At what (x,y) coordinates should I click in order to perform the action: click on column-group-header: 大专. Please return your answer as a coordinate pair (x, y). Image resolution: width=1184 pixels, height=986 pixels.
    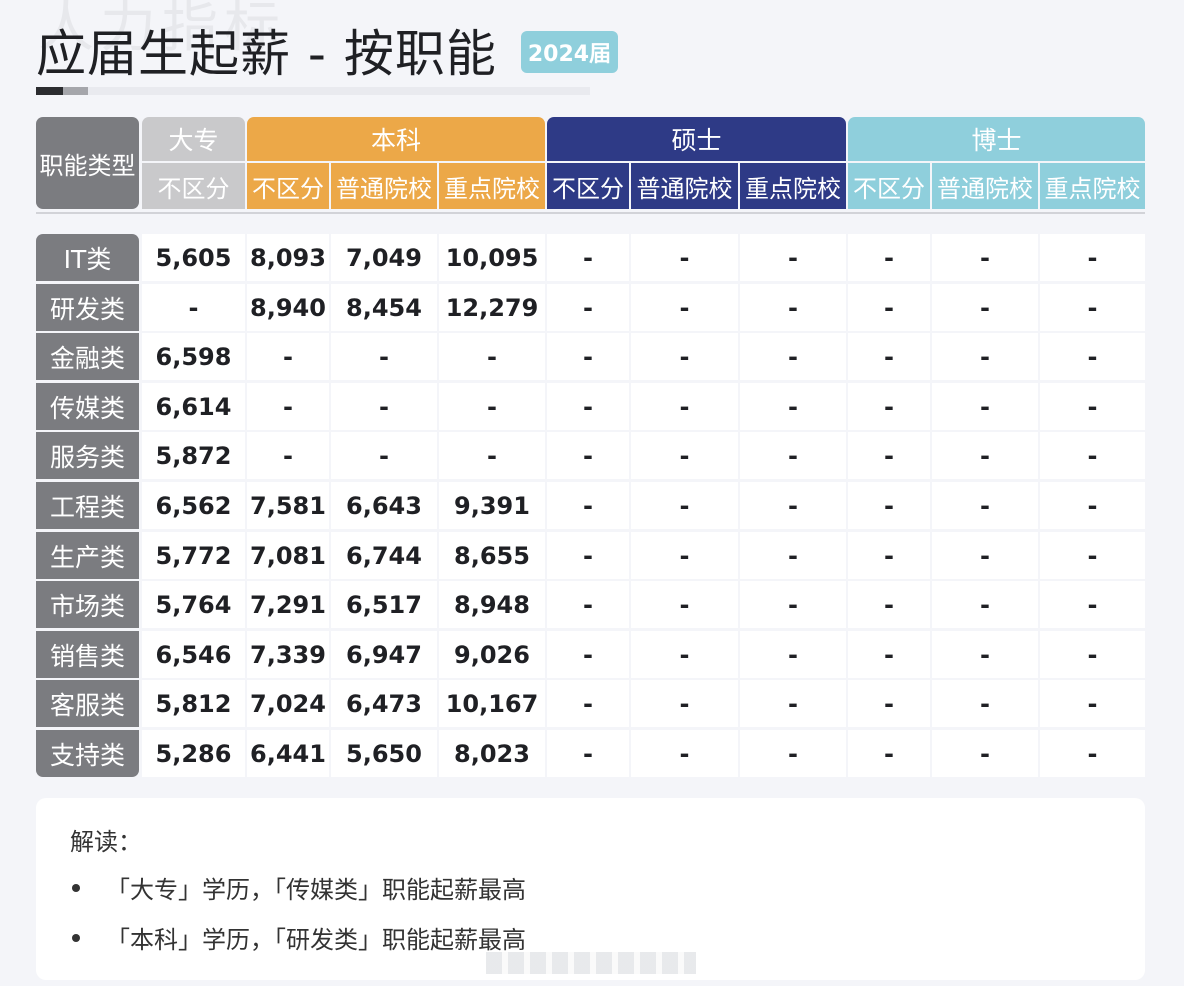
    Looking at the image, I should click on (193, 139).